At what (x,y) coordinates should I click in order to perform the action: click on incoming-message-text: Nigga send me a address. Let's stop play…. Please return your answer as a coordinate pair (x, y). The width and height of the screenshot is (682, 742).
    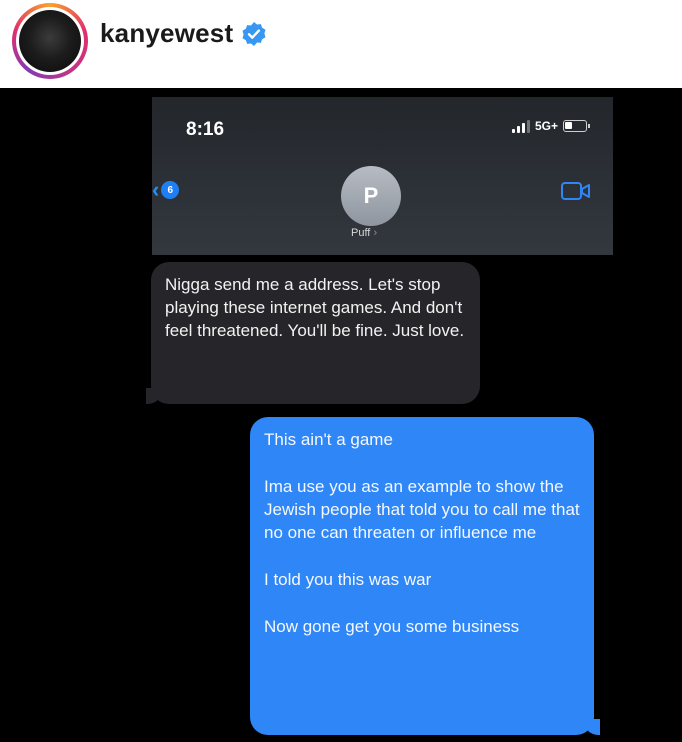
    Looking at the image, I should click on (315, 307).